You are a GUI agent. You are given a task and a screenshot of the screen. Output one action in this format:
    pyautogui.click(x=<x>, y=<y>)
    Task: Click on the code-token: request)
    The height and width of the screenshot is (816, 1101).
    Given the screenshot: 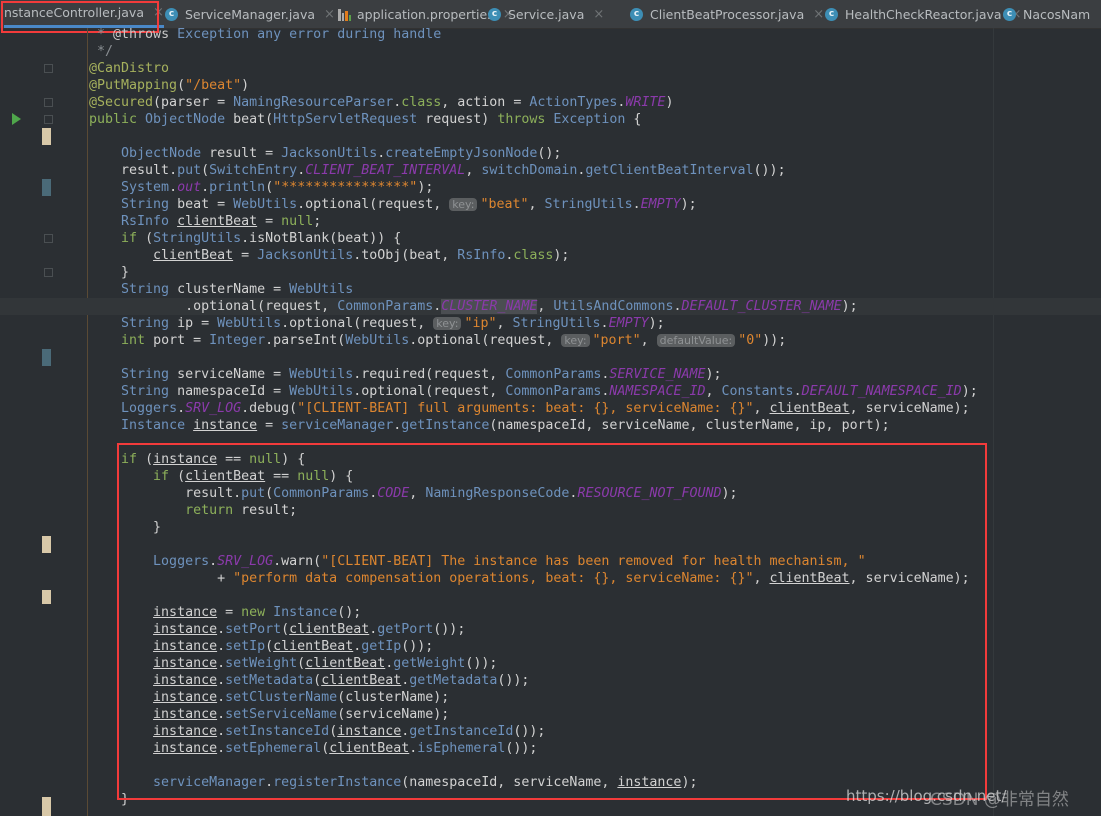 What is the action you would take?
    pyautogui.click(x=461, y=119)
    